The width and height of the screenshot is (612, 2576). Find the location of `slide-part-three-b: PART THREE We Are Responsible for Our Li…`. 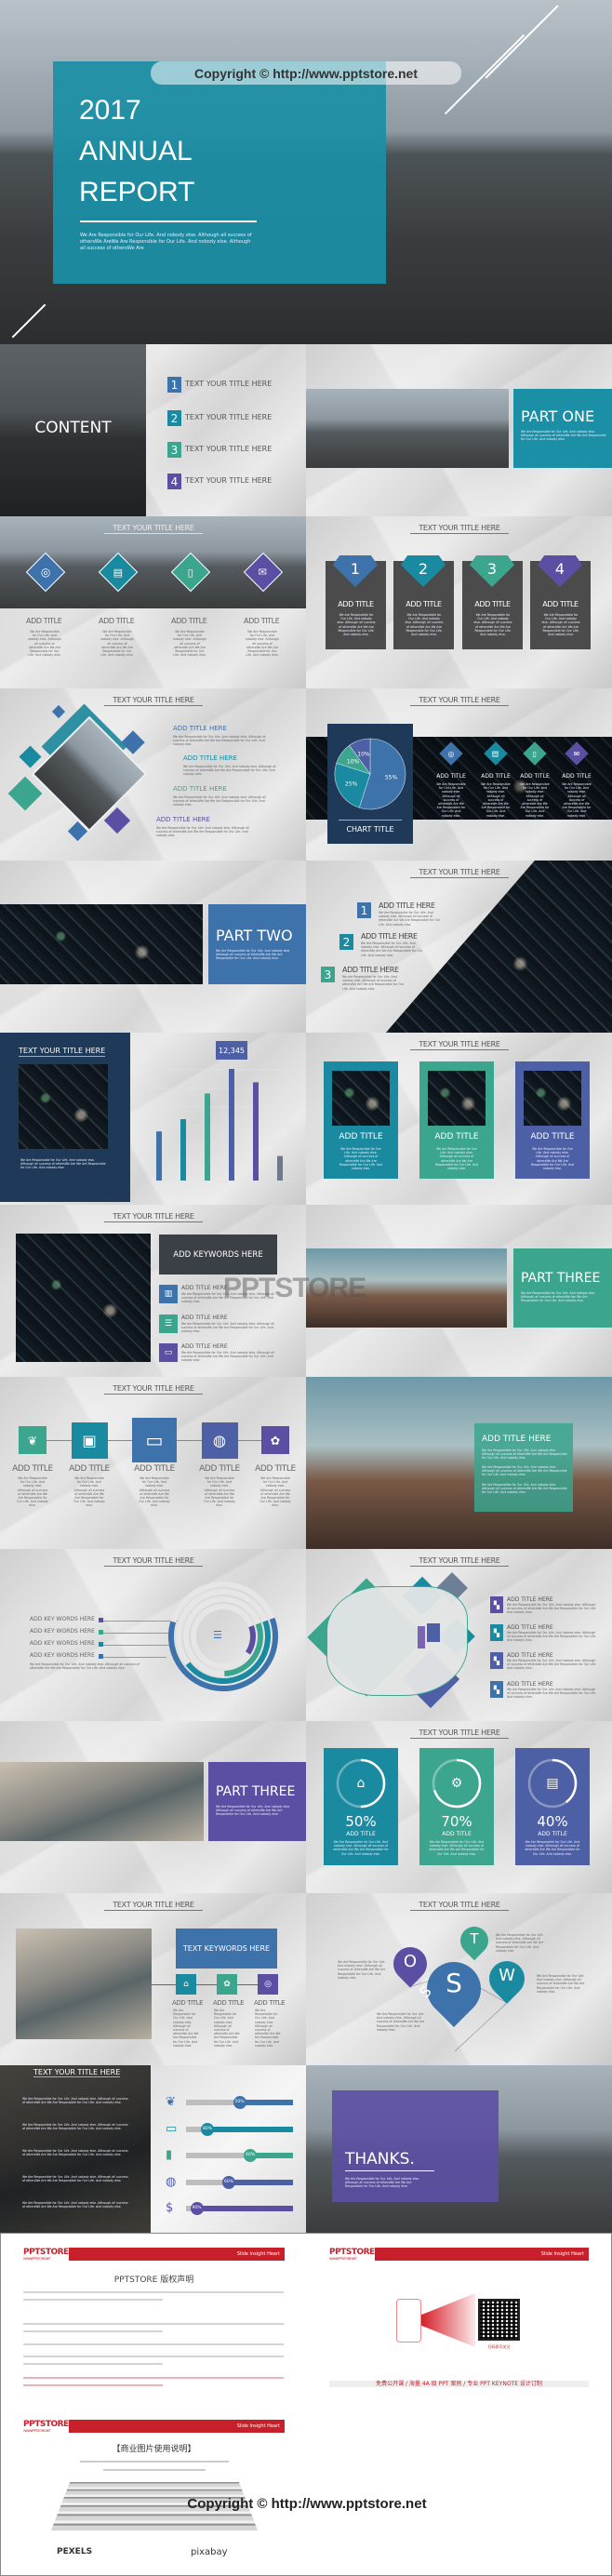

slide-part-three-b: PART THREE We Are Responsible for Our Li… is located at coordinates (153, 1807).